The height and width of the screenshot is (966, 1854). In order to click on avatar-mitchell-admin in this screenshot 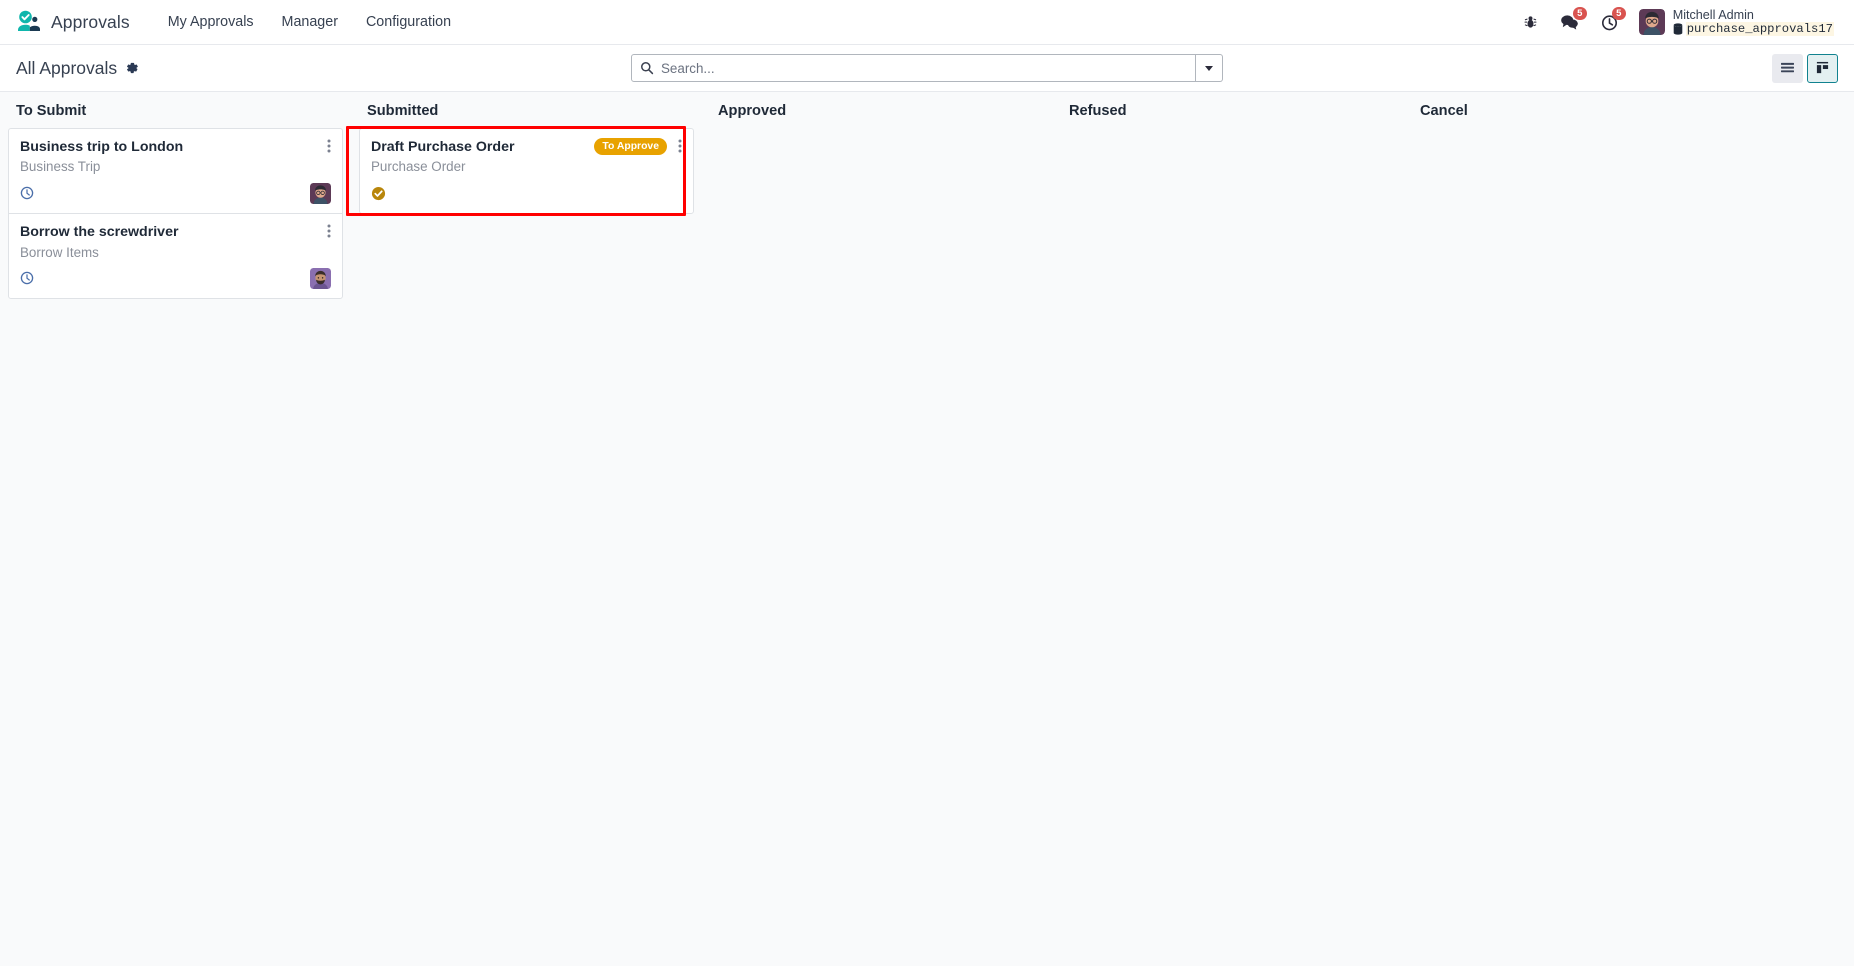, I will do `click(320, 193)`.